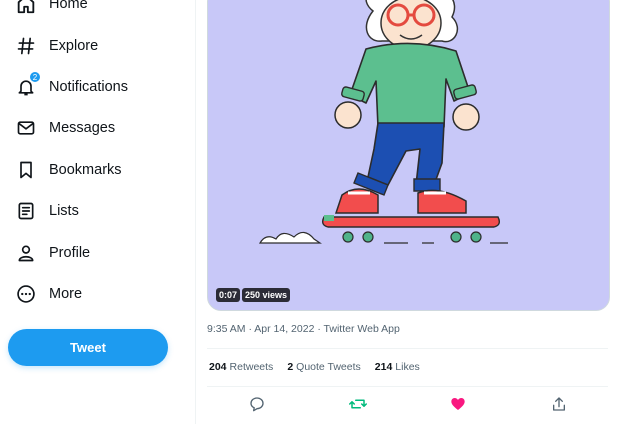 This screenshot has height=424, width=630. Describe the element at coordinates (82, 128) in the screenshot. I see `nav-messages-label: Messages` at that location.